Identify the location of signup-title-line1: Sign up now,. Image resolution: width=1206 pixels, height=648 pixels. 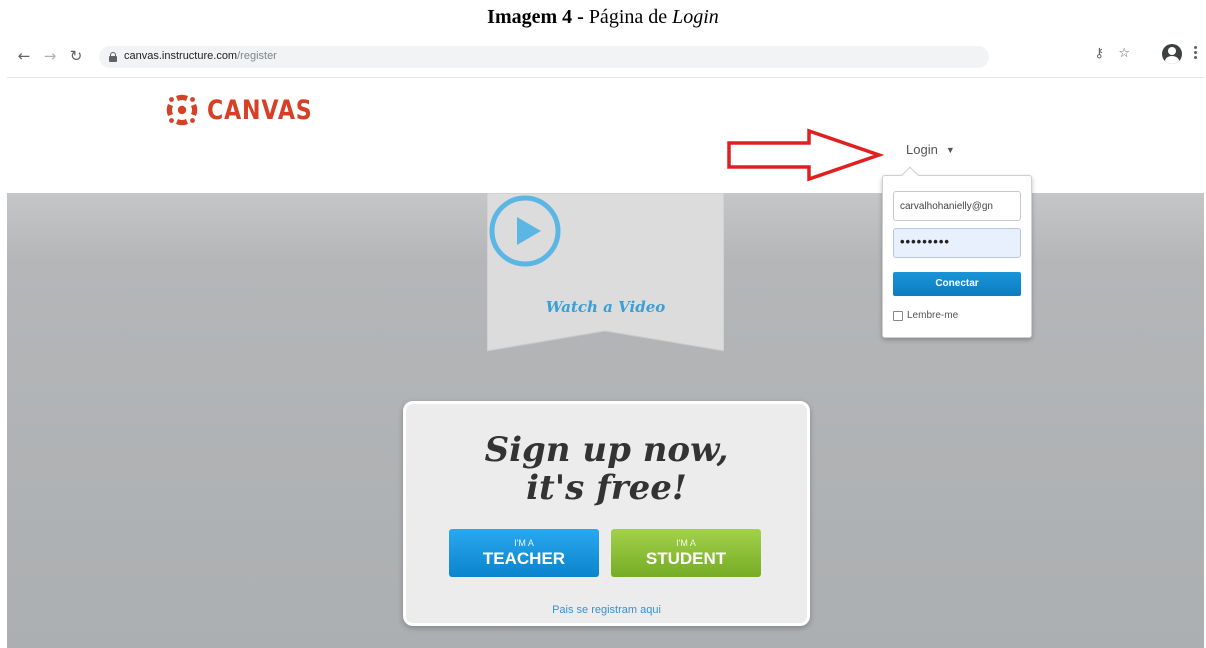
(606, 450).